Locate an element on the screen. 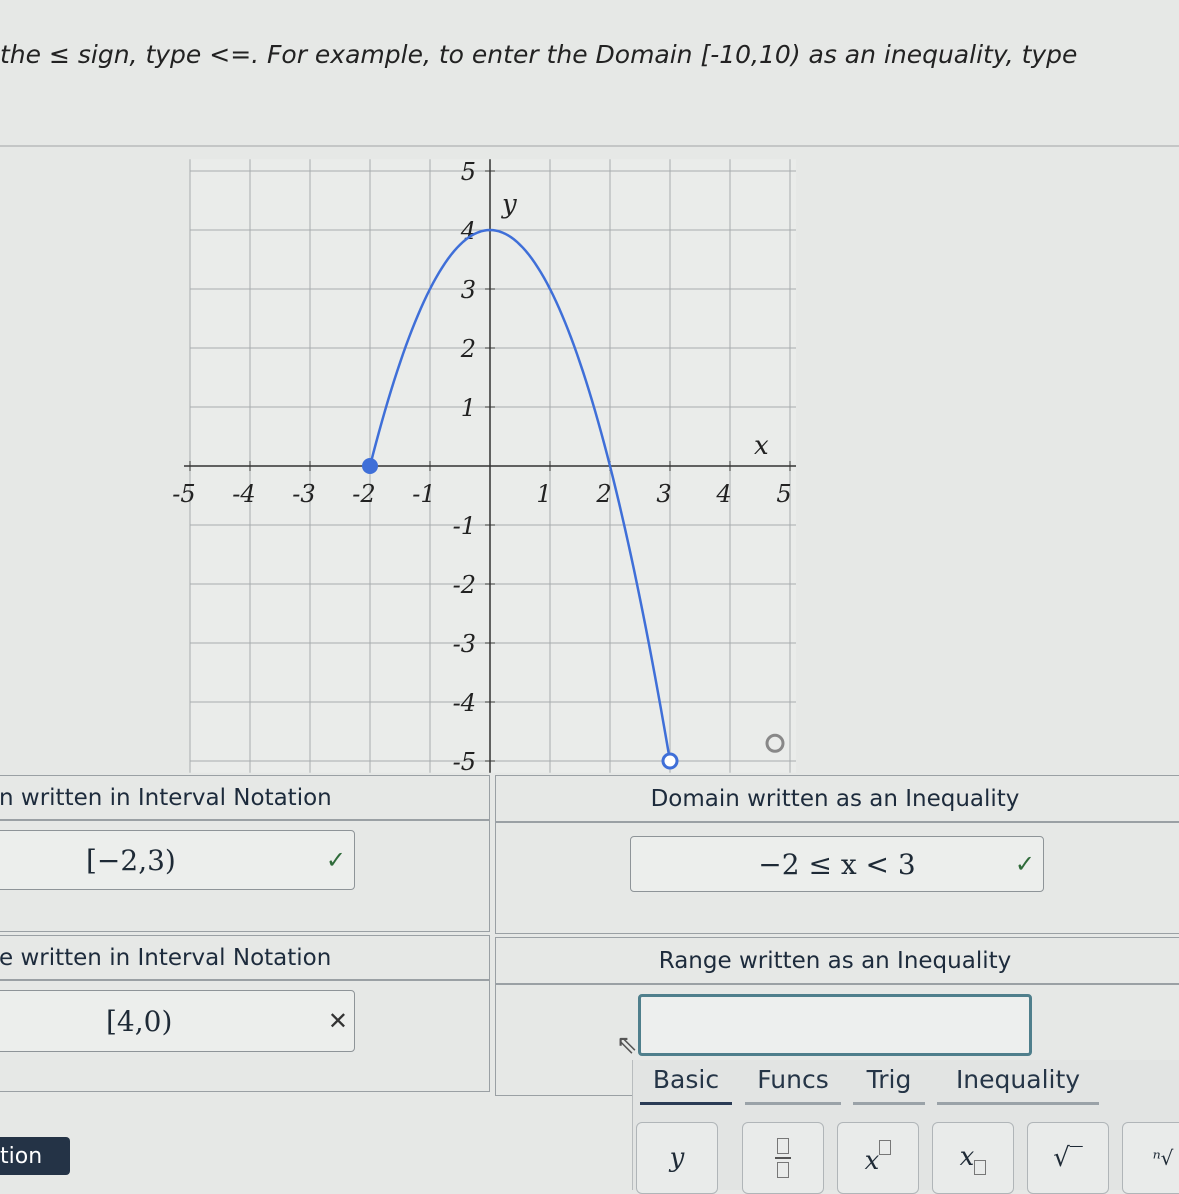 The height and width of the screenshot is (1194, 1179). domain-inequality-input: −2 ≤ x < 3 ✓ is located at coordinates (837, 864).